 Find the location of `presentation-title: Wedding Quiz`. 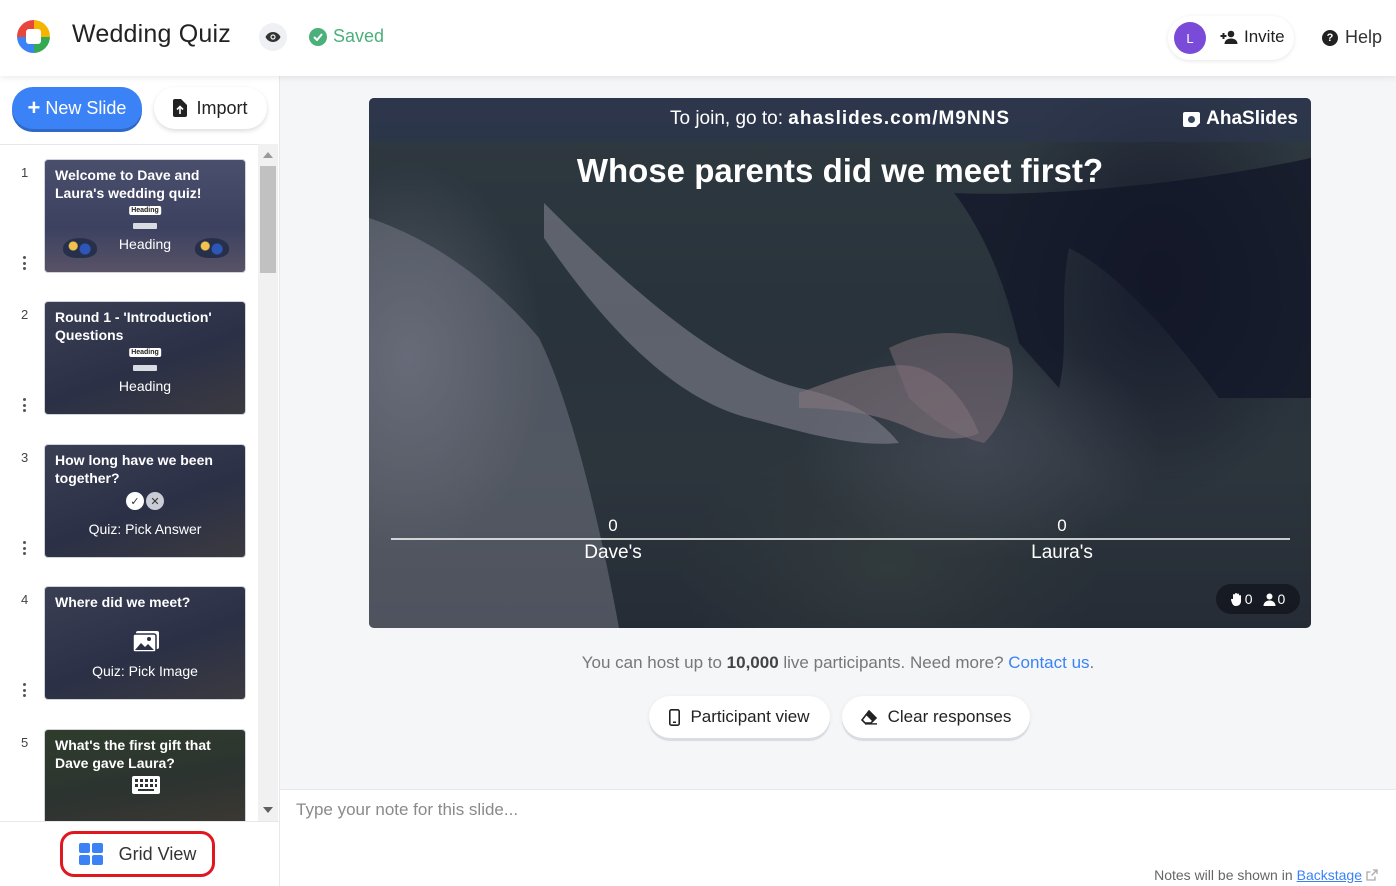

presentation-title: Wedding Quiz is located at coordinates (151, 34).